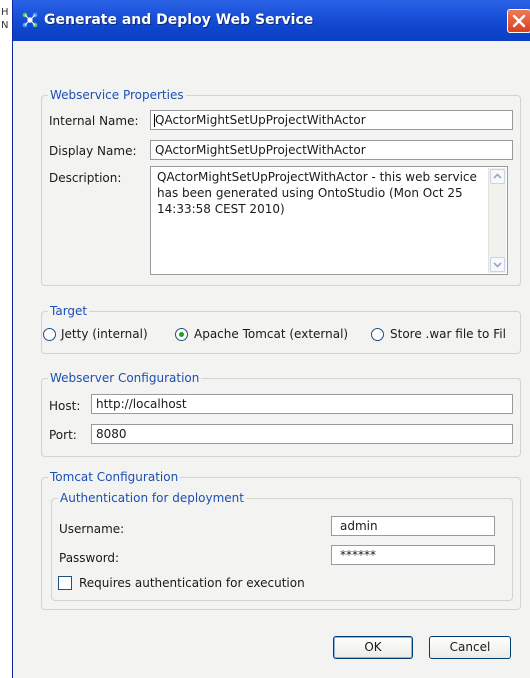 The height and width of the screenshot is (678, 530). What do you see at coordinates (49, 334) in the screenshot?
I see `radio-jetty` at bounding box center [49, 334].